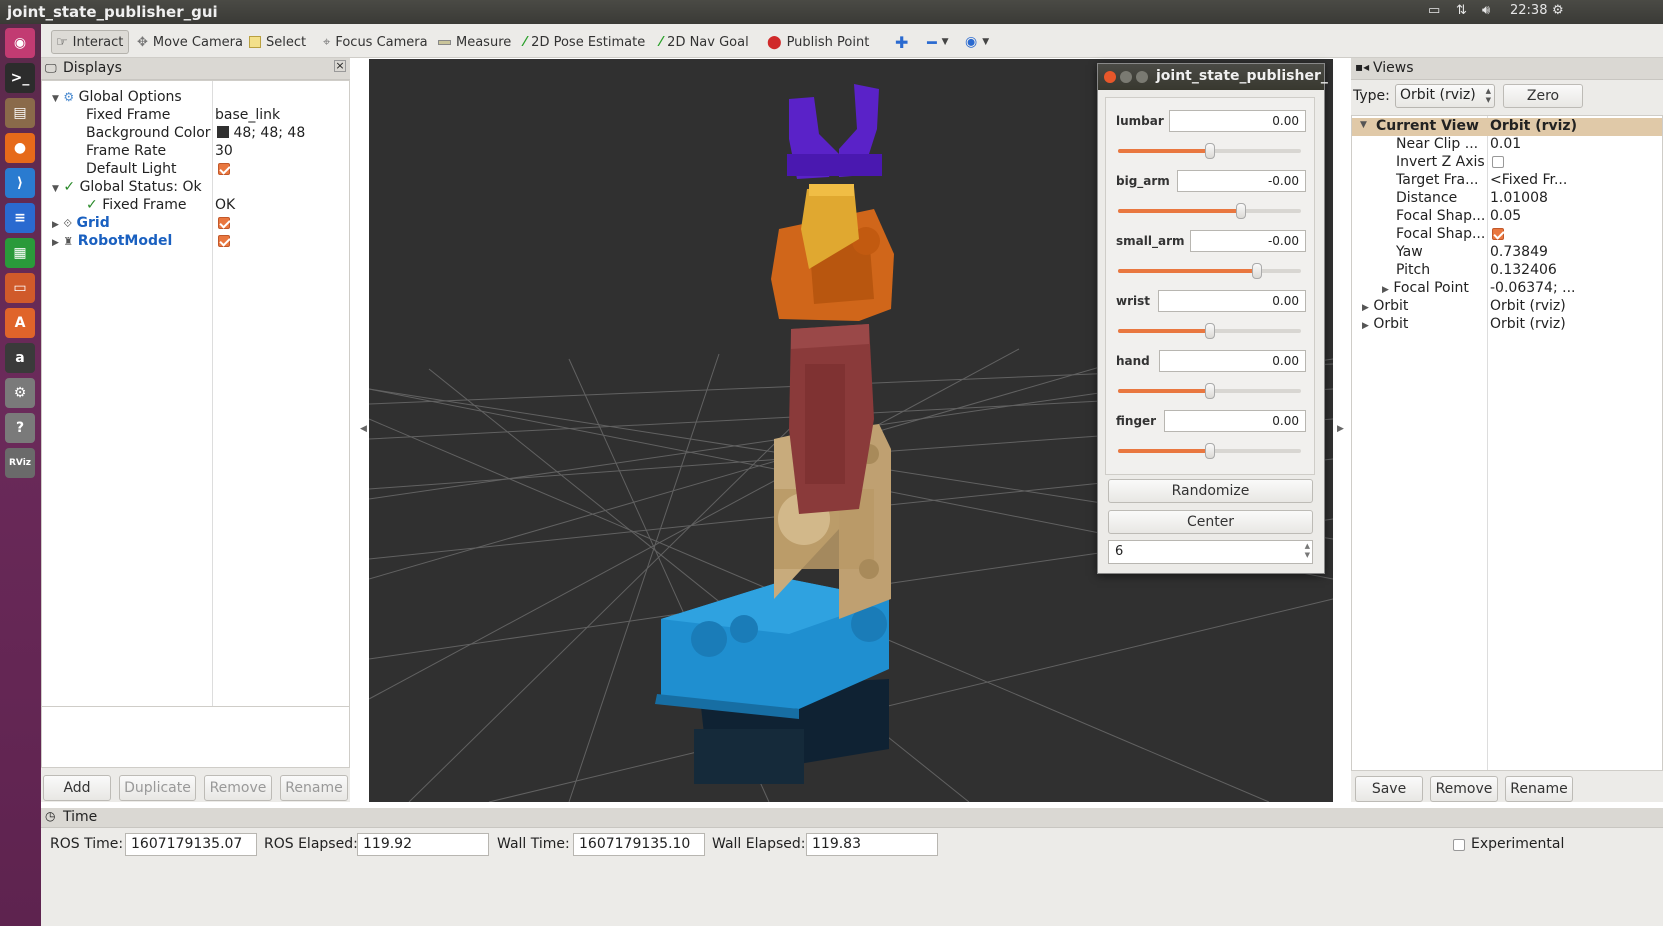  What do you see at coordinates (20, 218) in the screenshot?
I see `writer-icon: ≡` at bounding box center [20, 218].